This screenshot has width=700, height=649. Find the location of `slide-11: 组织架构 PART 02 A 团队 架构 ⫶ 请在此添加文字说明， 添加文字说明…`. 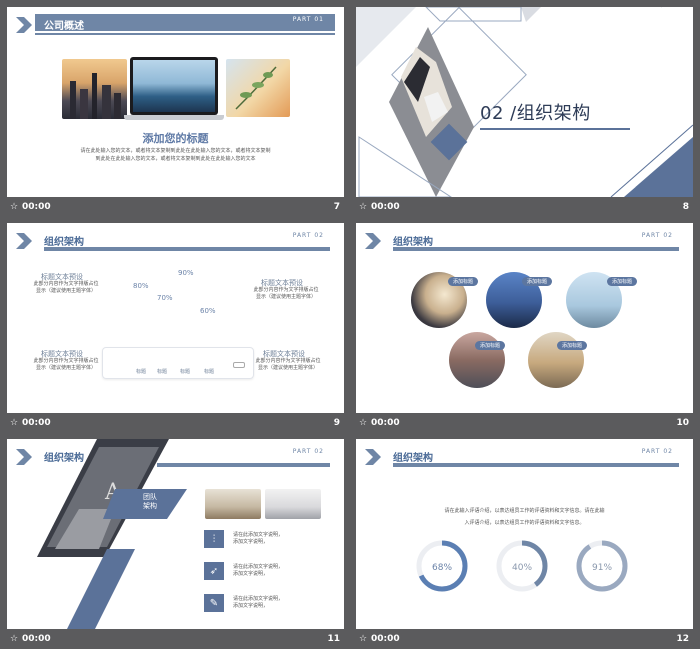

slide-11: 组织架构 PART 02 A 团队 架构 ⫶ 请在此添加文字说明， 添加文字说明… is located at coordinates (175, 534).